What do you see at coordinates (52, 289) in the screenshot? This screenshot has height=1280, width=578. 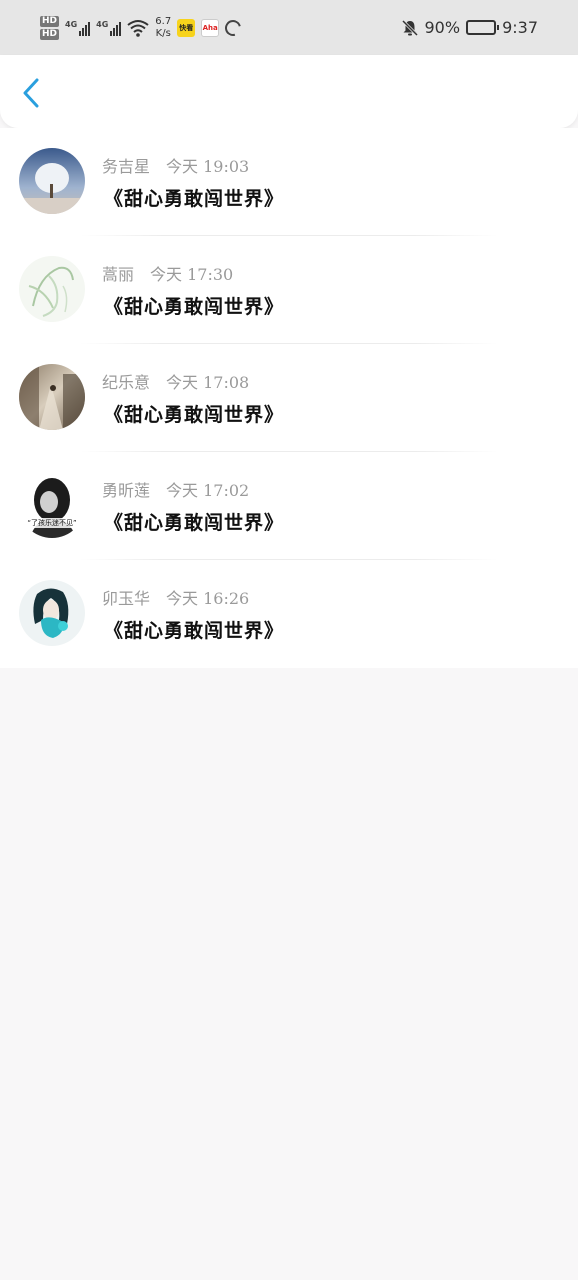 I see `green-sketch-avatar` at bounding box center [52, 289].